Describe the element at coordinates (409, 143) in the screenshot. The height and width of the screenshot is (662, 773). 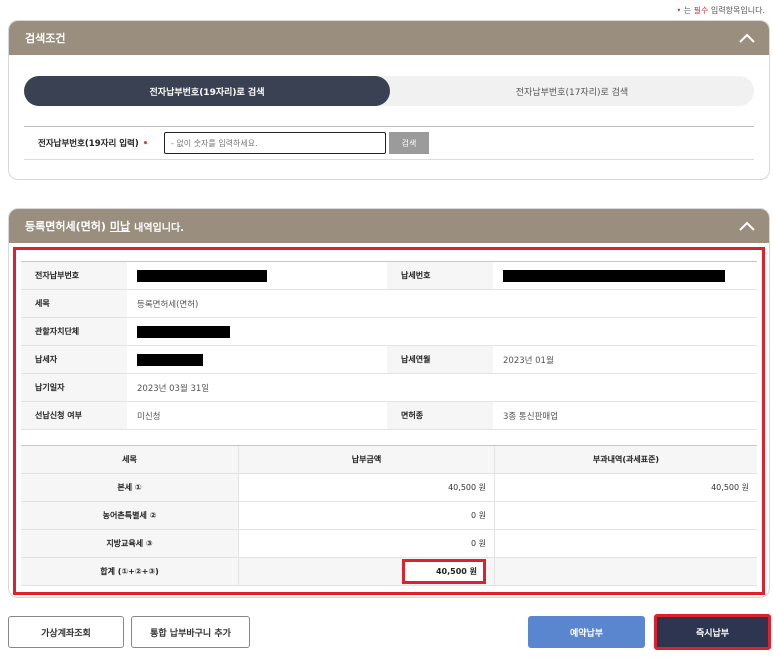
I see `search-button: 검색` at that location.